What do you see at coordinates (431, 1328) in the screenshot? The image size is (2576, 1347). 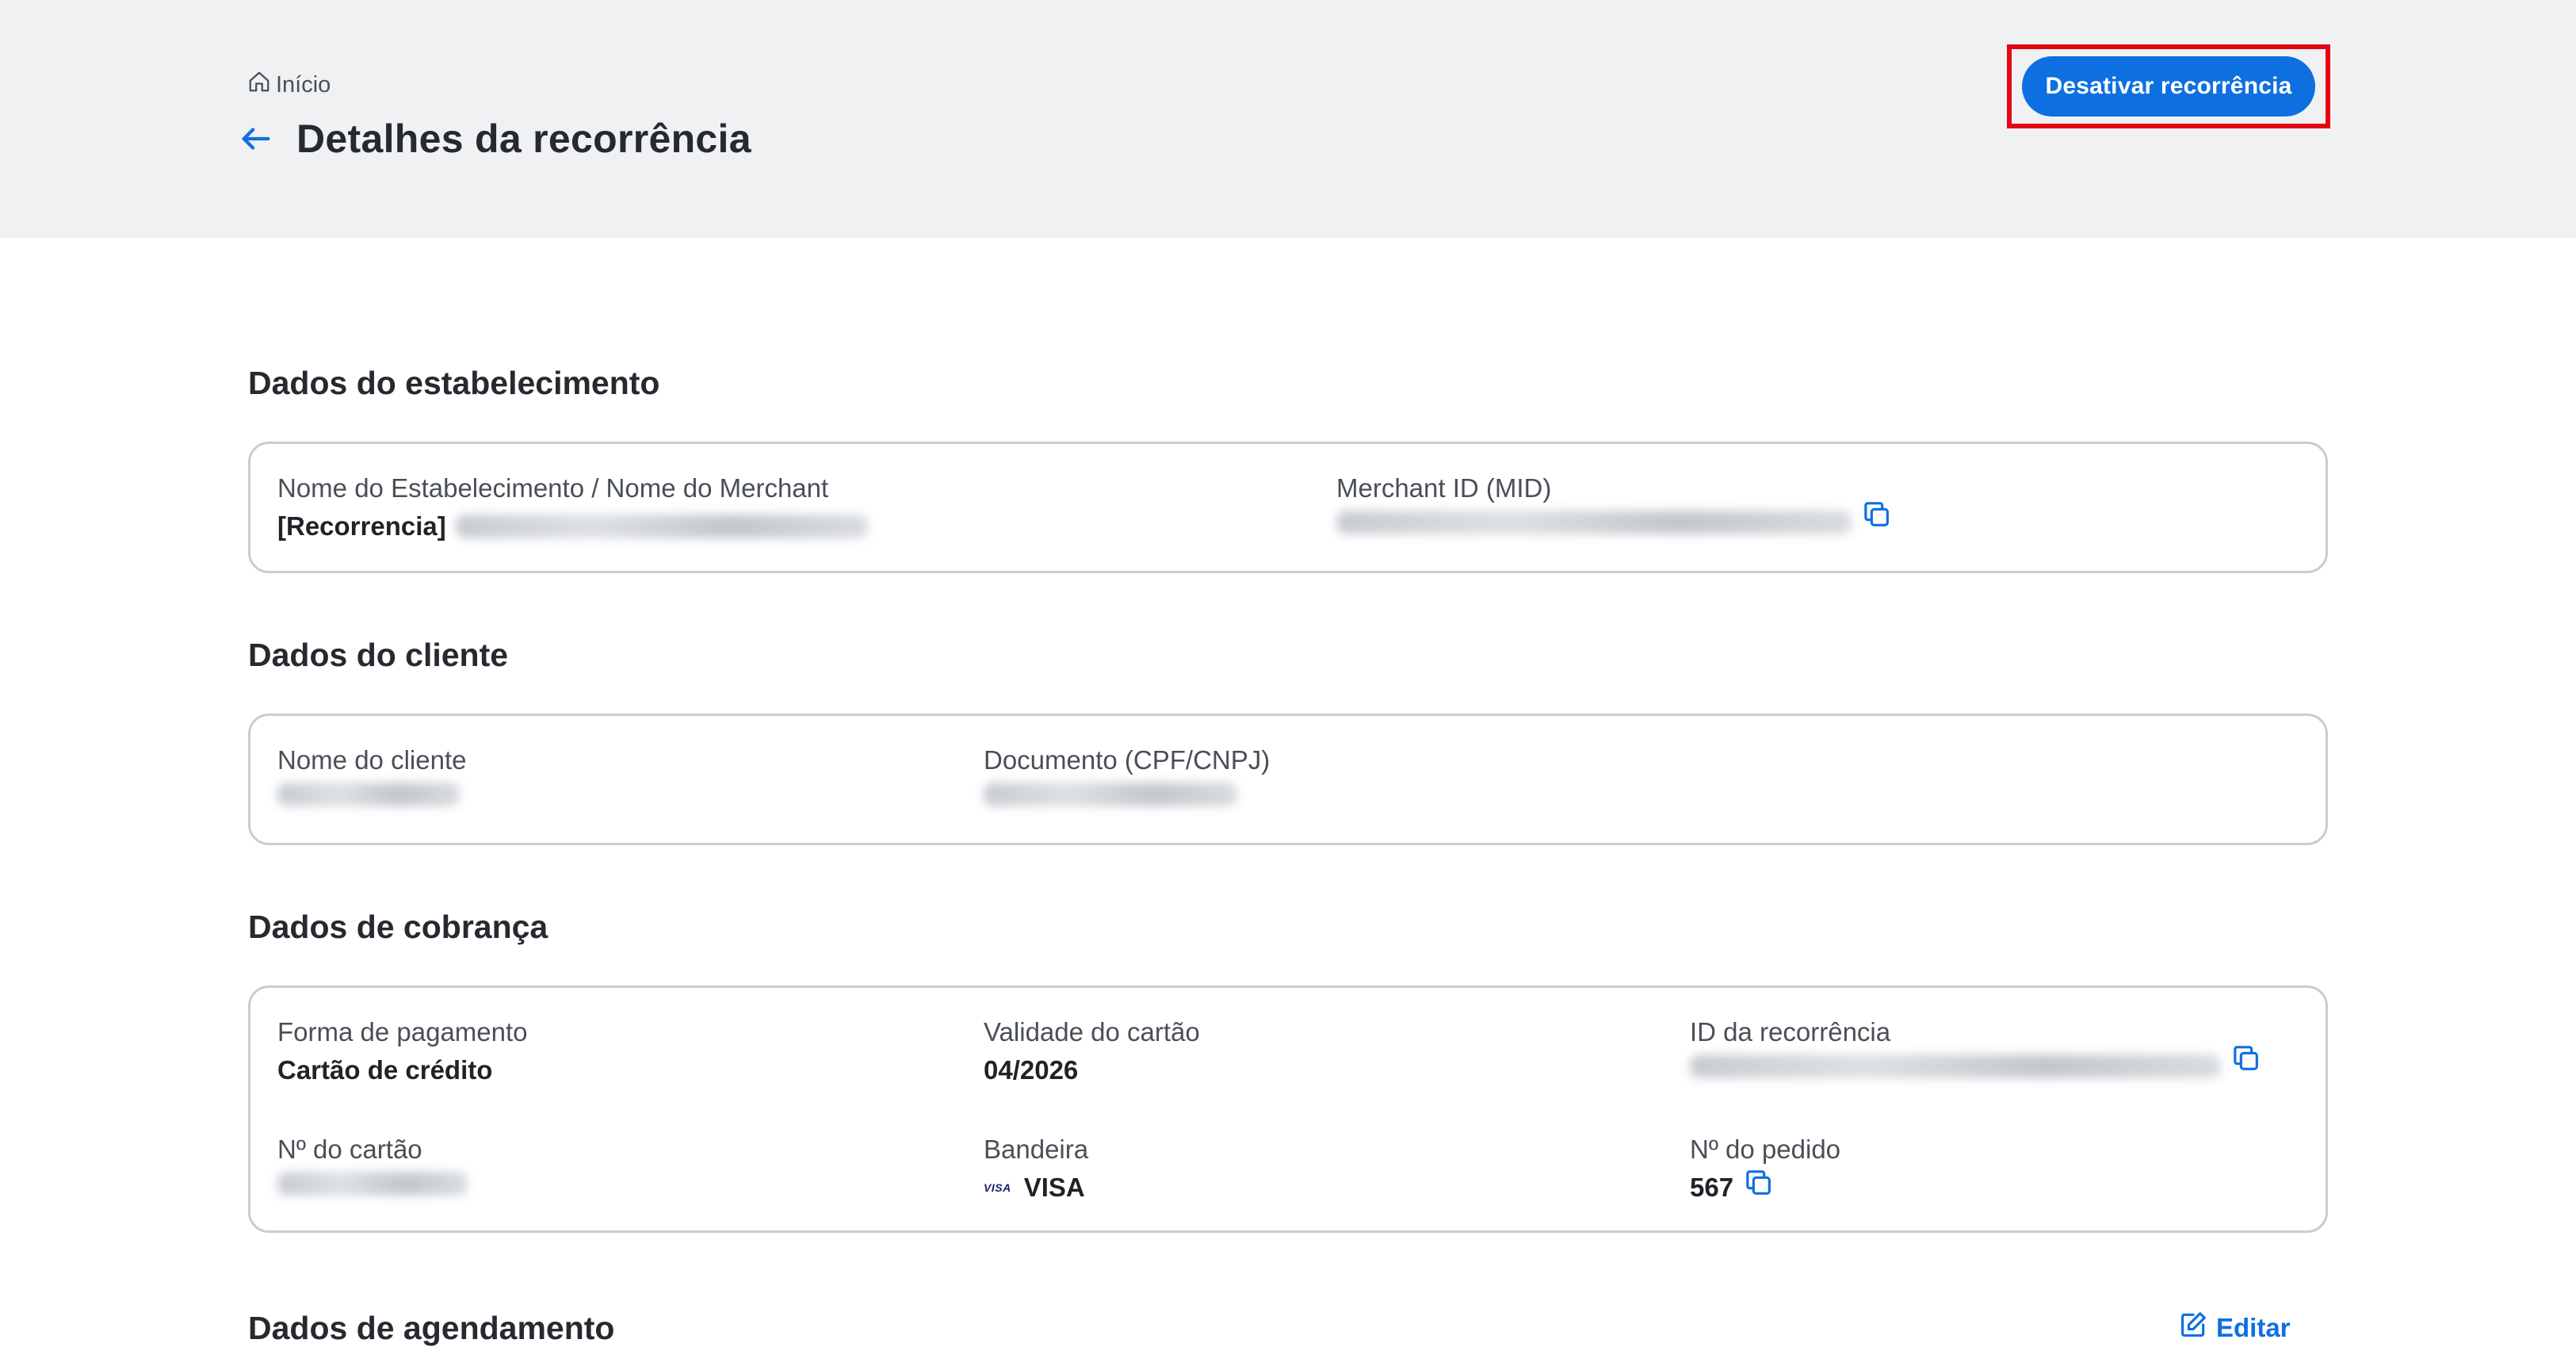 I see `section-title-scheduling: Dados de agendamento` at bounding box center [431, 1328].